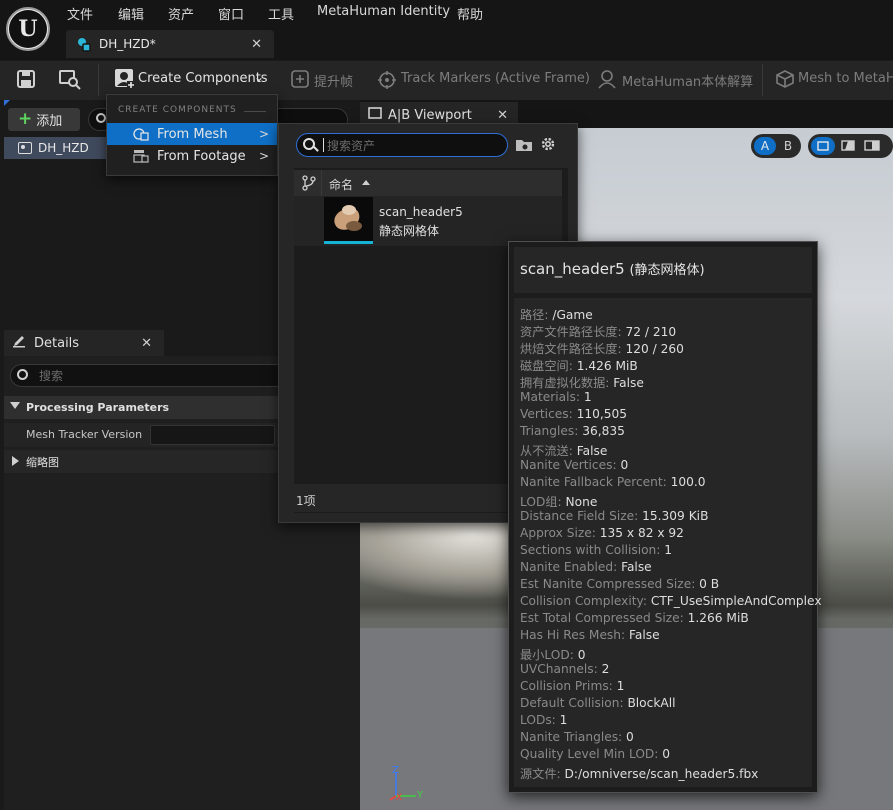 The image size is (893, 810). I want to click on tooltip-row: 资产文件路径长度: 72 / 210, so click(598, 331).